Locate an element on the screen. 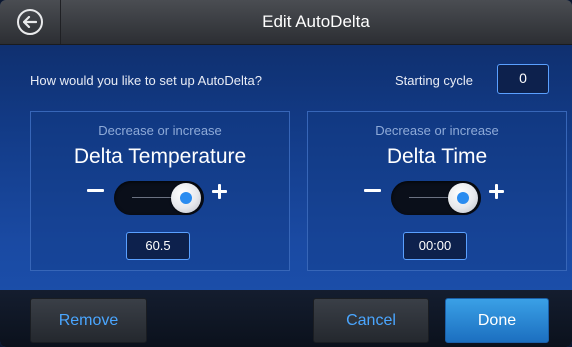  panel-title: Delta Time is located at coordinates (437, 156).